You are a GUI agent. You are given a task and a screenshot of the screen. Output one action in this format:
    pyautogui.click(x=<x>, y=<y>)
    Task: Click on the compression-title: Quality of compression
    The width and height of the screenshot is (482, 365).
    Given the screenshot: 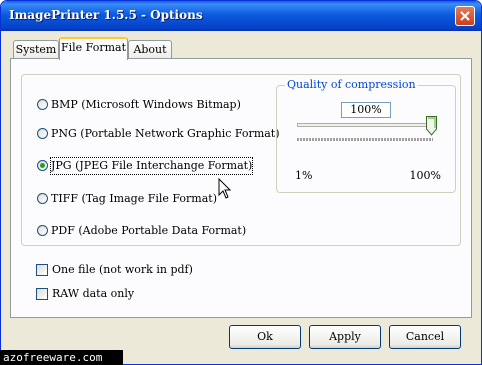 What is the action you would take?
    pyautogui.click(x=351, y=84)
    